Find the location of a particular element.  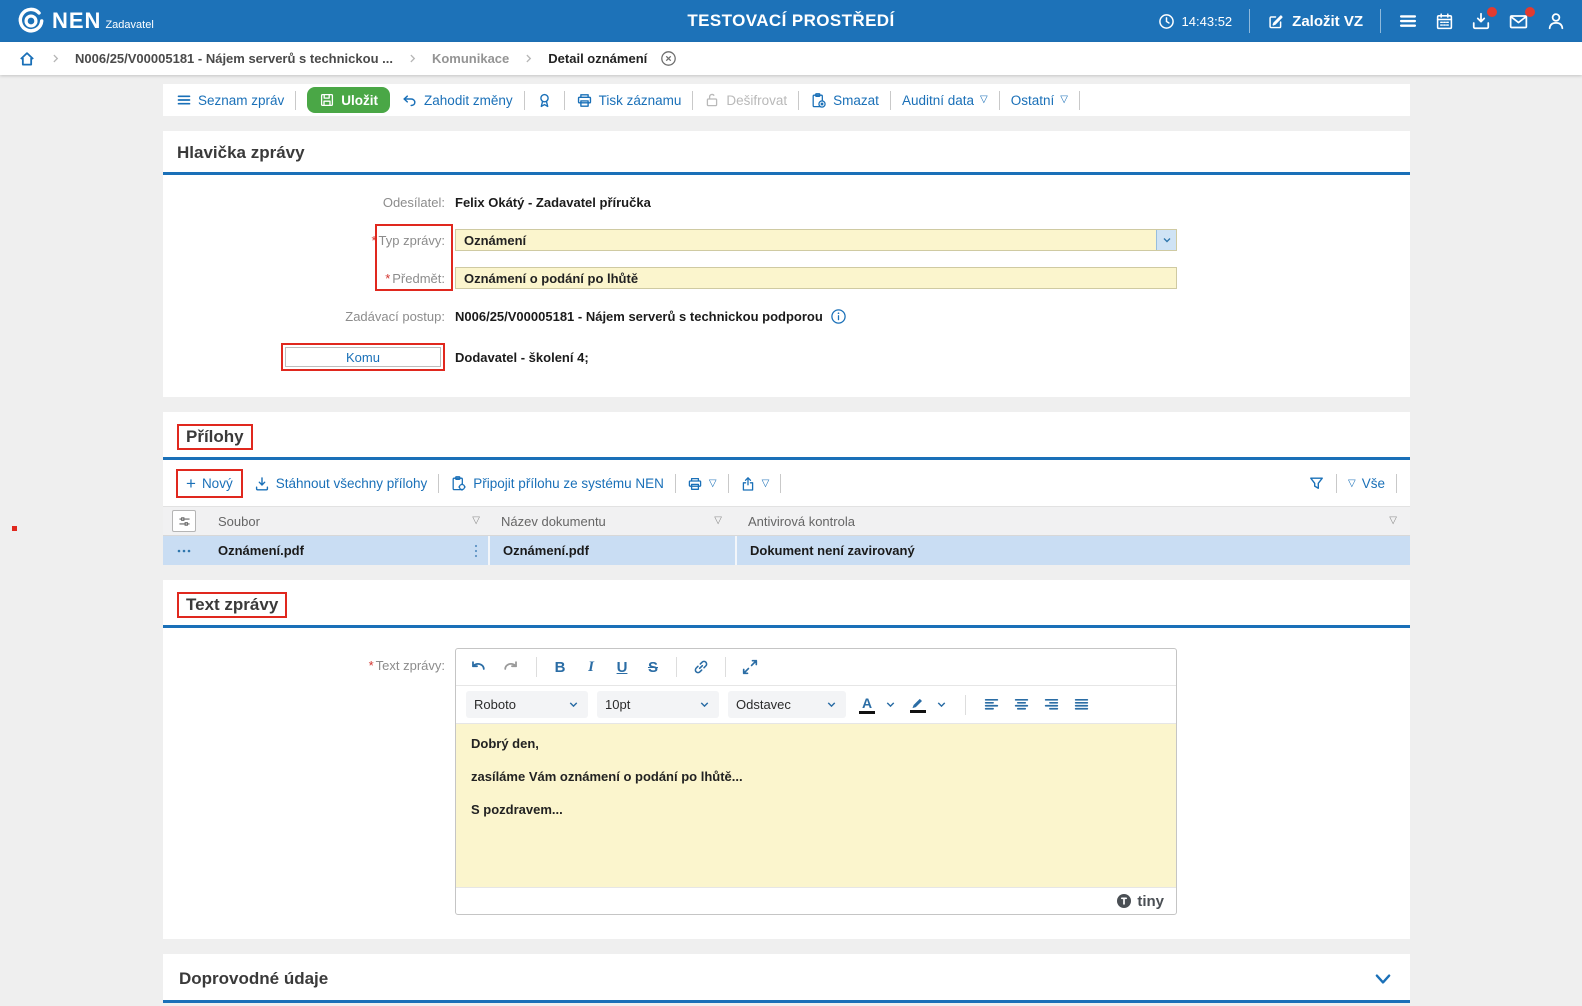

procedure-info-button is located at coordinates (838, 316).